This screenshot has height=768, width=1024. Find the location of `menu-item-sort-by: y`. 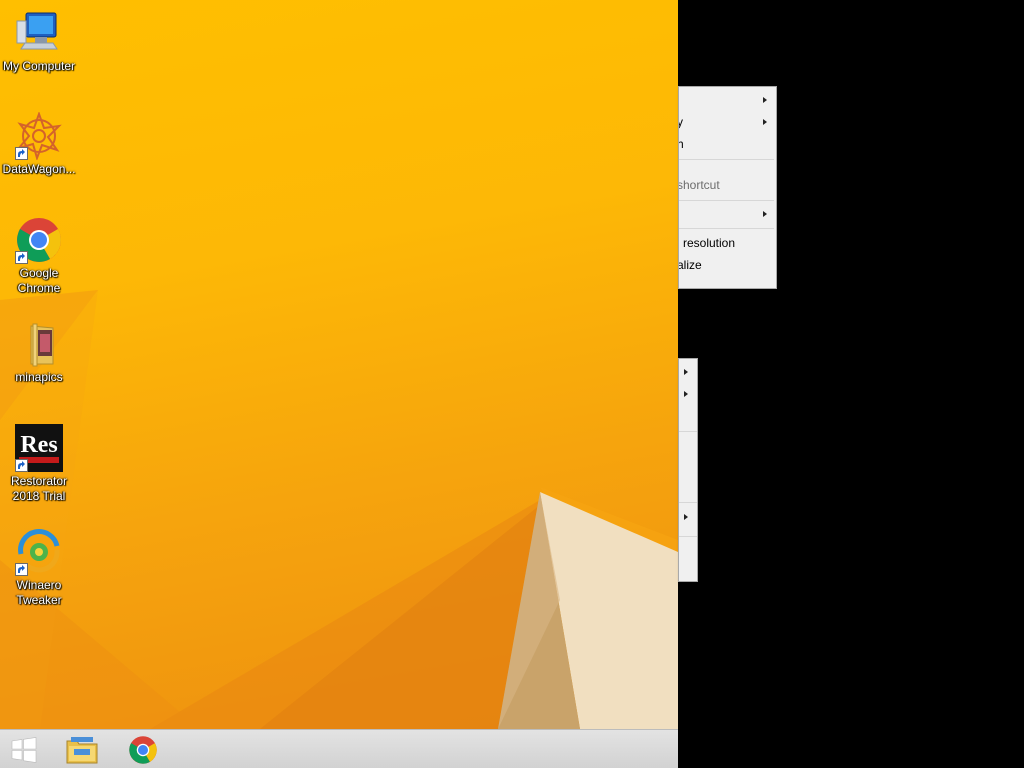

menu-item-sort-by: y is located at coordinates (727, 122).